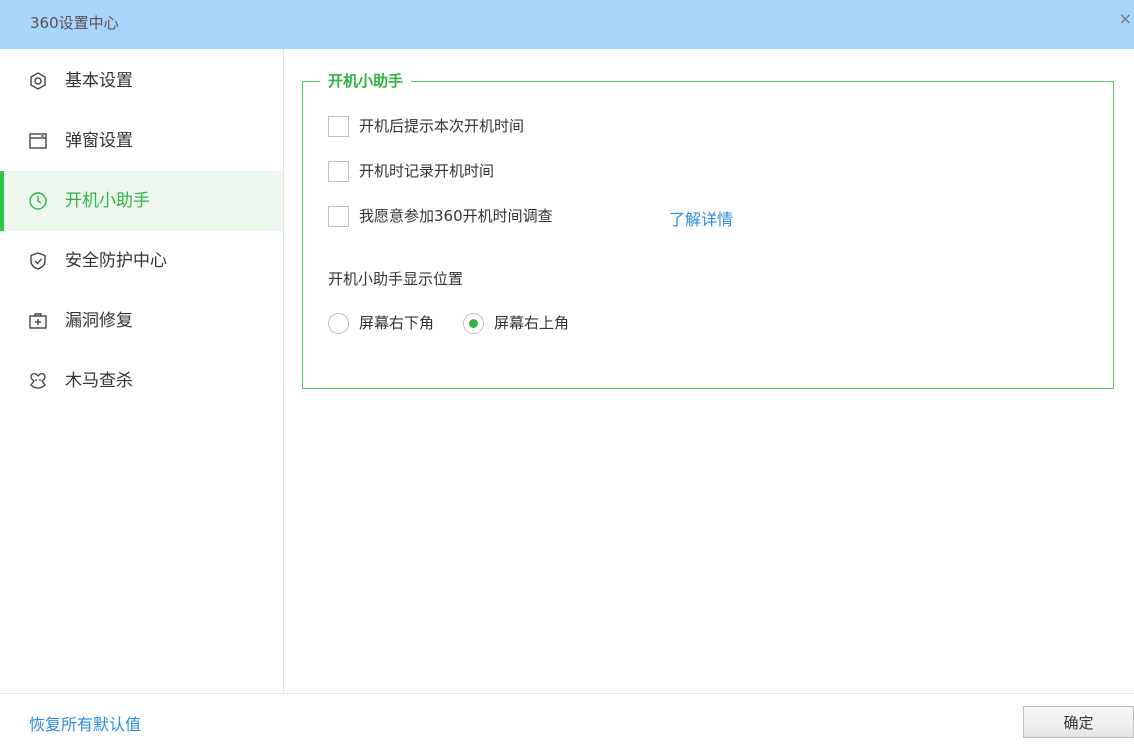 This screenshot has width=1134, height=746. I want to click on sidebar-item-security-center: 安全防护中心, so click(141, 261).